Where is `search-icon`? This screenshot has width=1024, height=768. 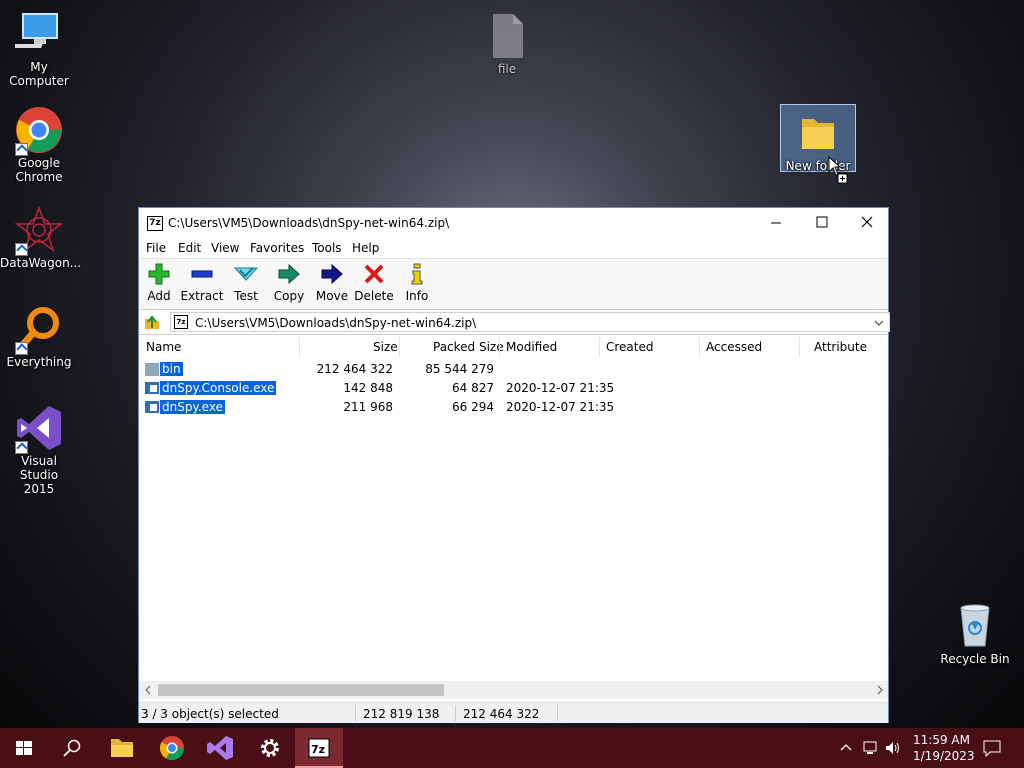 search-icon is located at coordinates (72, 748).